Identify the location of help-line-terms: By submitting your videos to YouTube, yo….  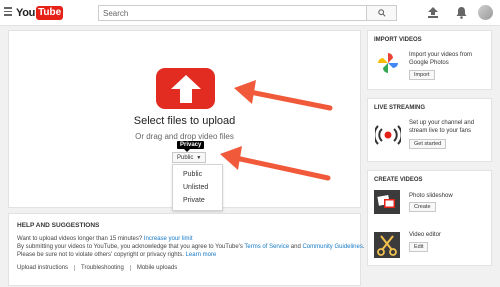
(191, 247).